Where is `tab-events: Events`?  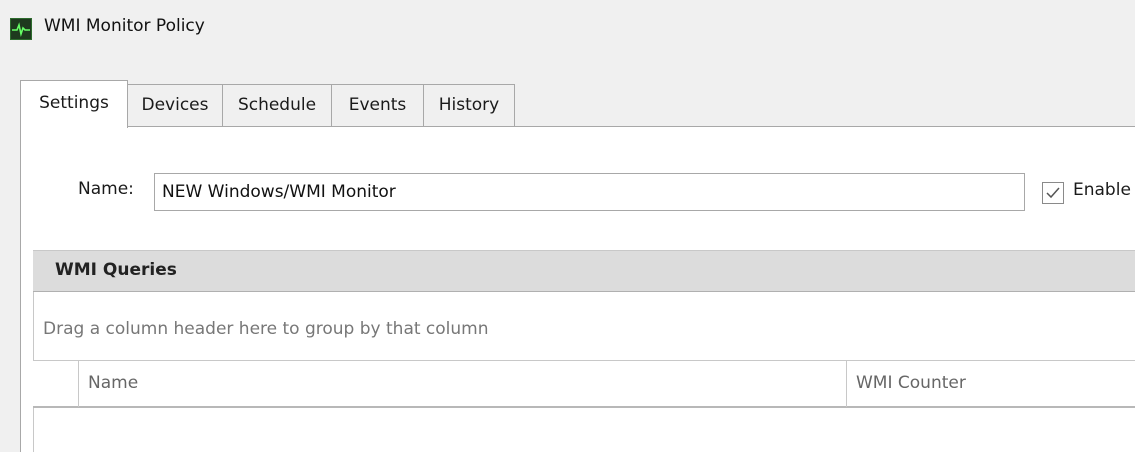 tab-events: Events is located at coordinates (377, 105).